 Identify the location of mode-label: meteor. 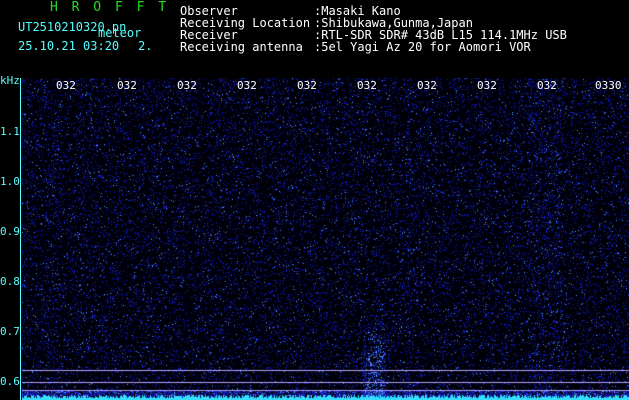
(120, 33).